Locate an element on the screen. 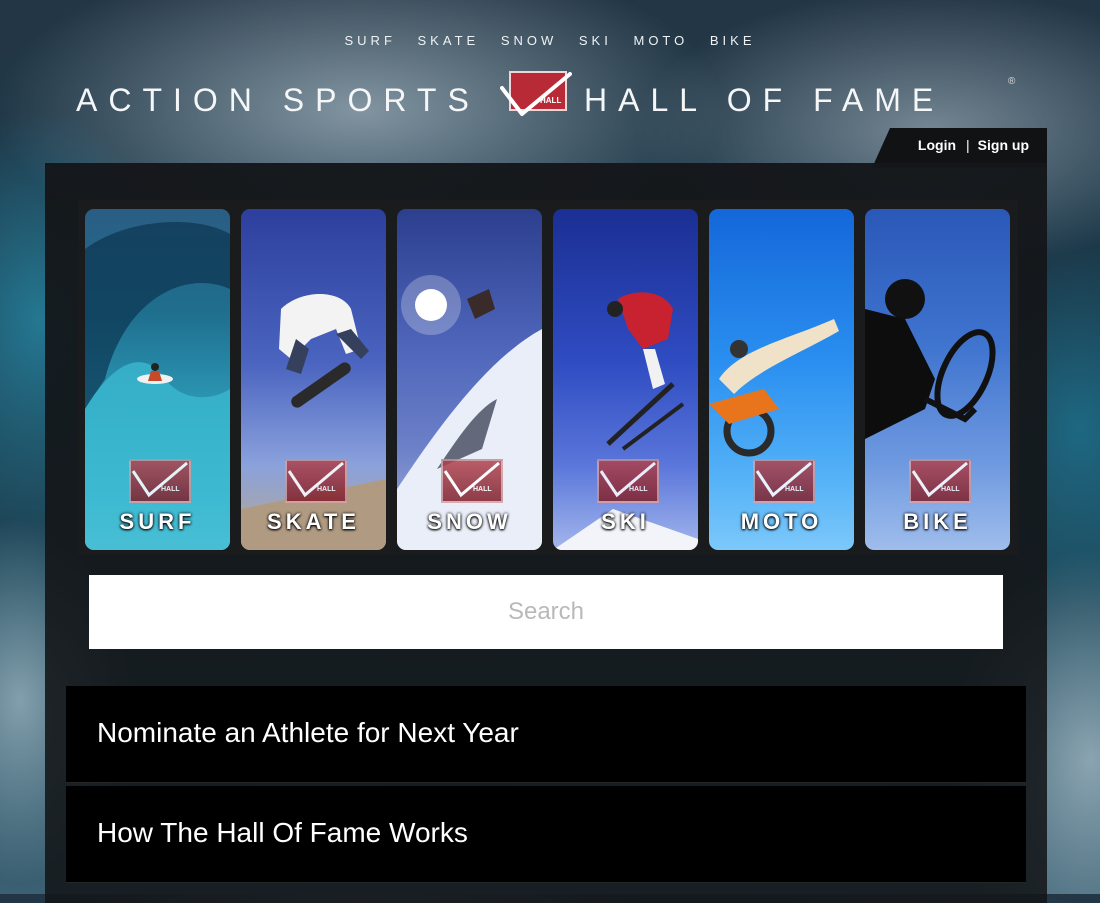 This screenshot has width=1100, height=903. signup-link: Sign up is located at coordinates (1003, 145).